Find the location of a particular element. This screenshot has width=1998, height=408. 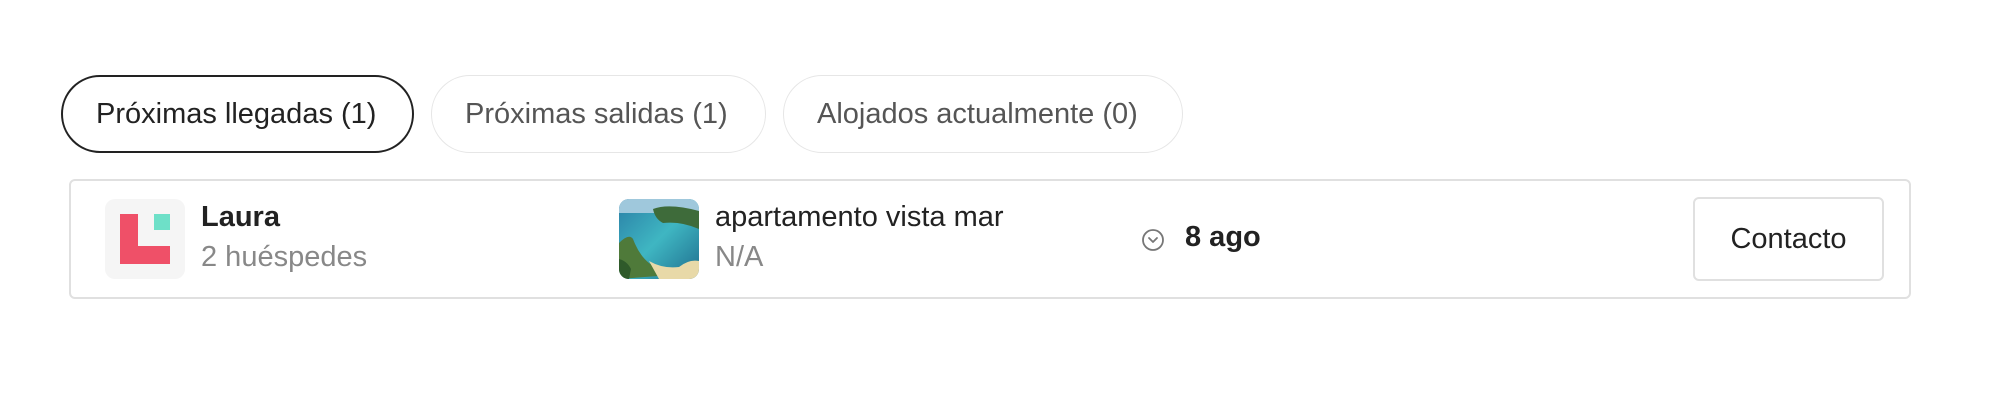

property-photo is located at coordinates (659, 239).